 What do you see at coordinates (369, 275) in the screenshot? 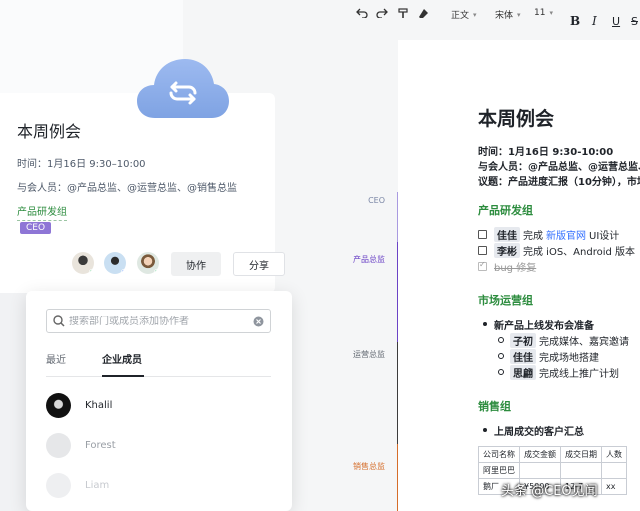
I see `document-outline` at bounding box center [369, 275].